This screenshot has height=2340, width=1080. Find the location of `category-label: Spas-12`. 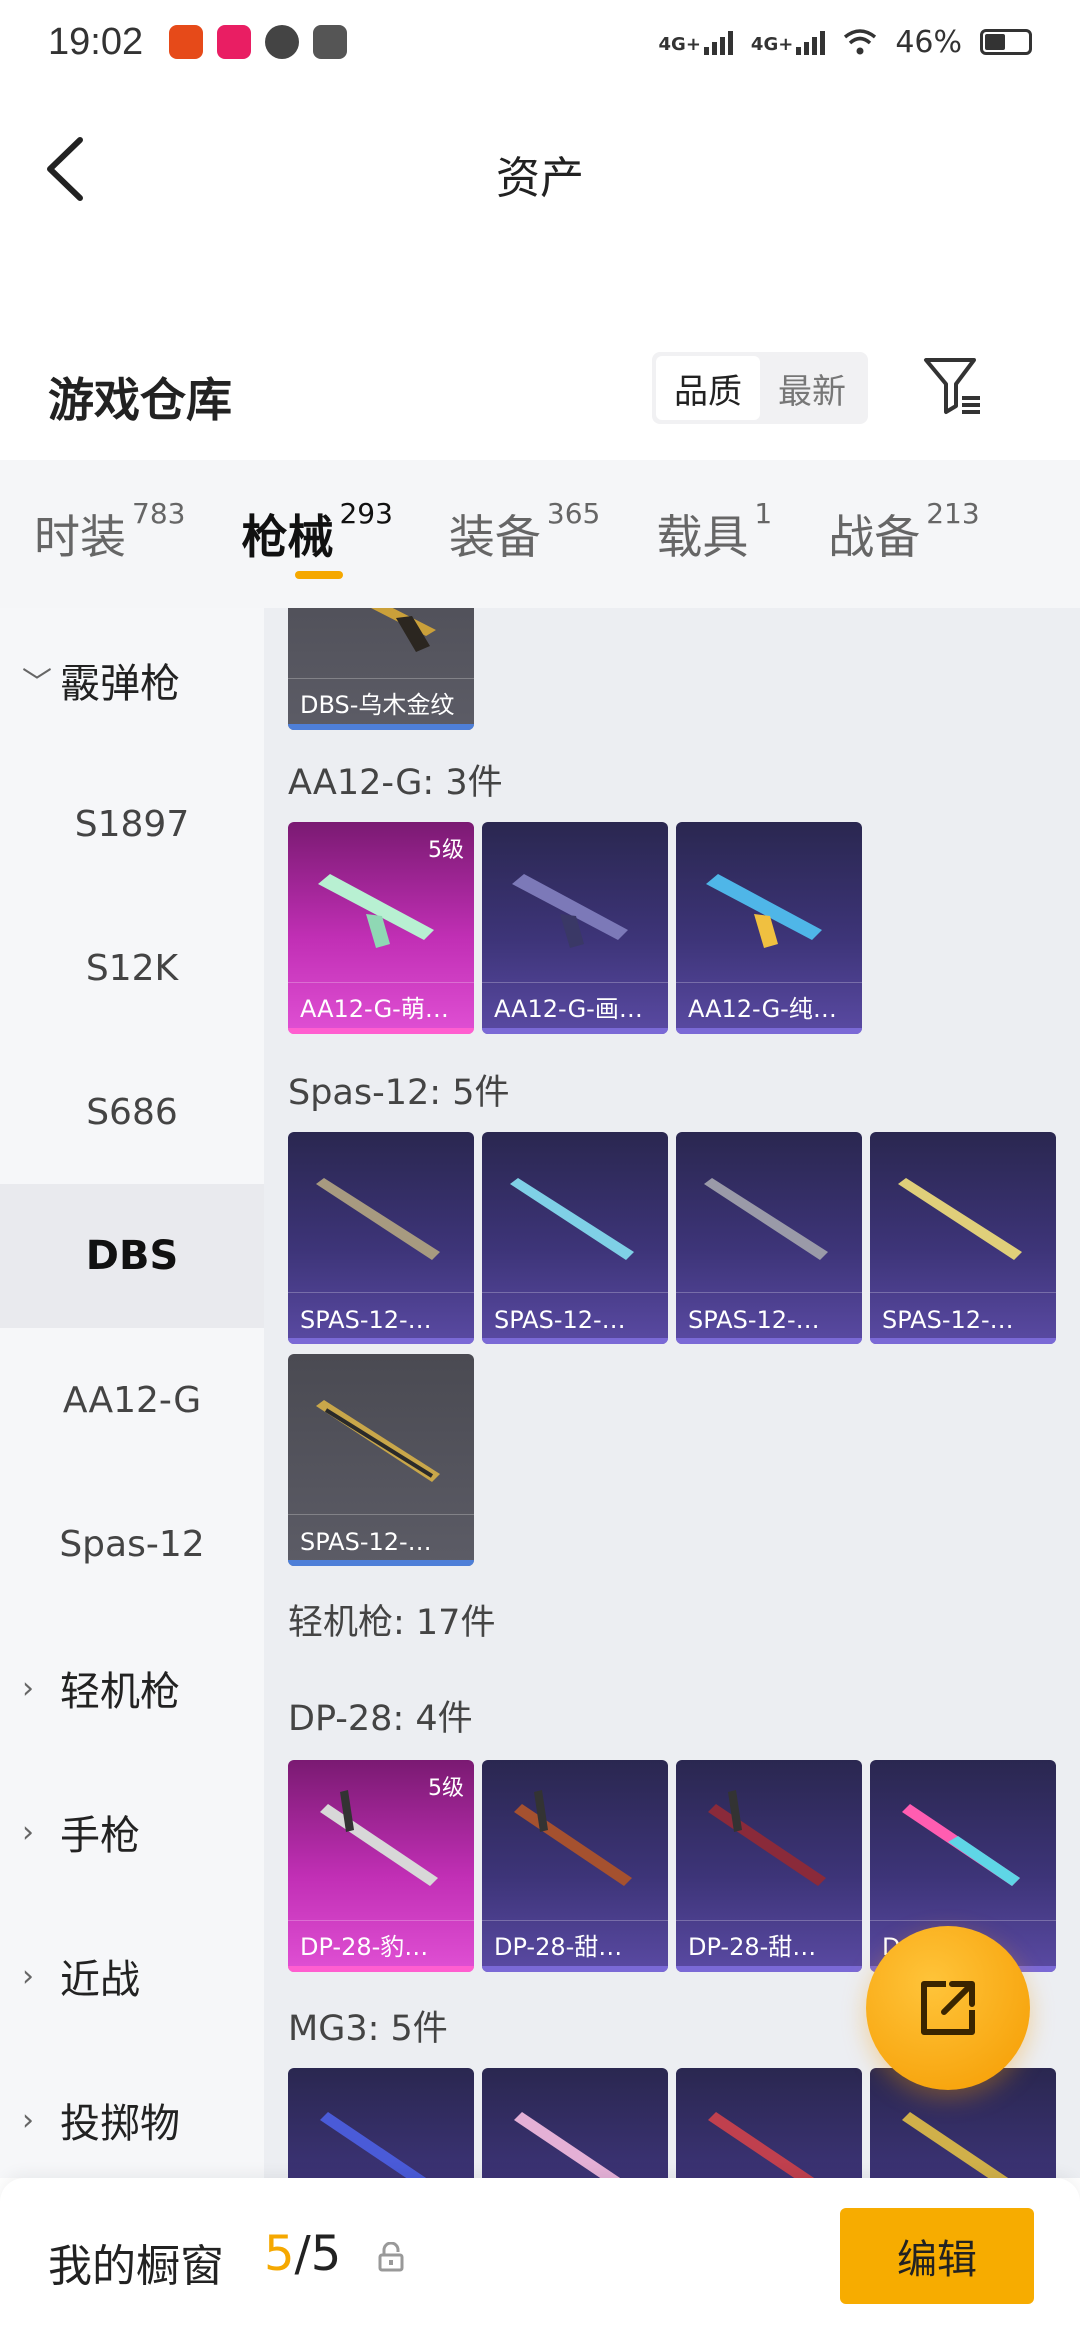

category-label: Spas-12 is located at coordinates (132, 1544).